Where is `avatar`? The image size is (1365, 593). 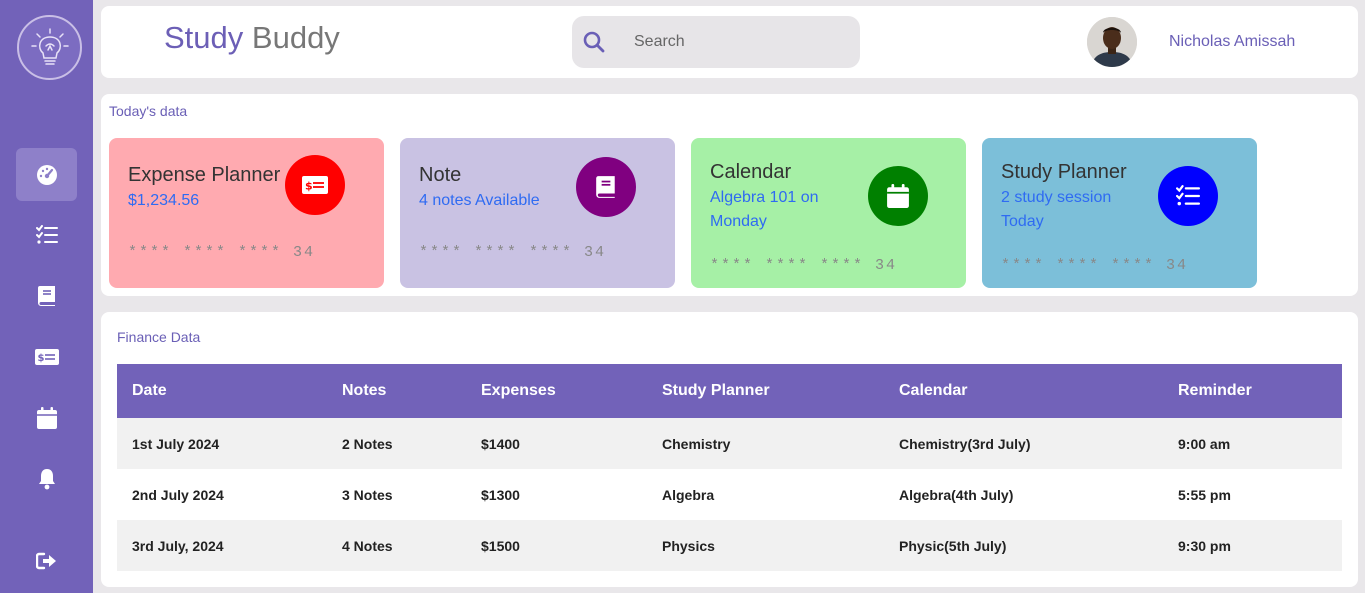
avatar is located at coordinates (1112, 42).